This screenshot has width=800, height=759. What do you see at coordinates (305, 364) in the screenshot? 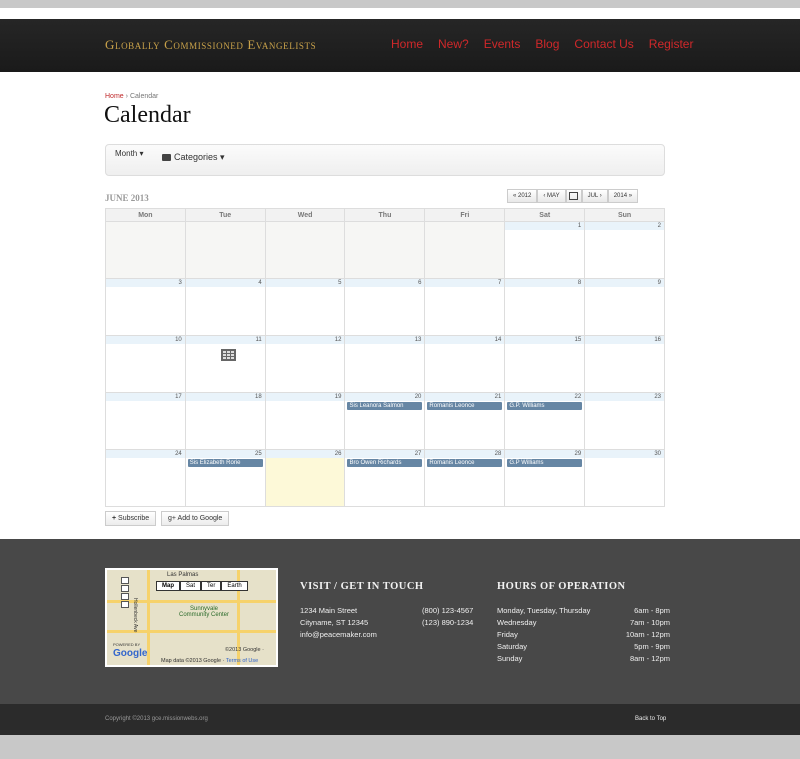
I see `calendar-day-cell: 12` at bounding box center [305, 364].